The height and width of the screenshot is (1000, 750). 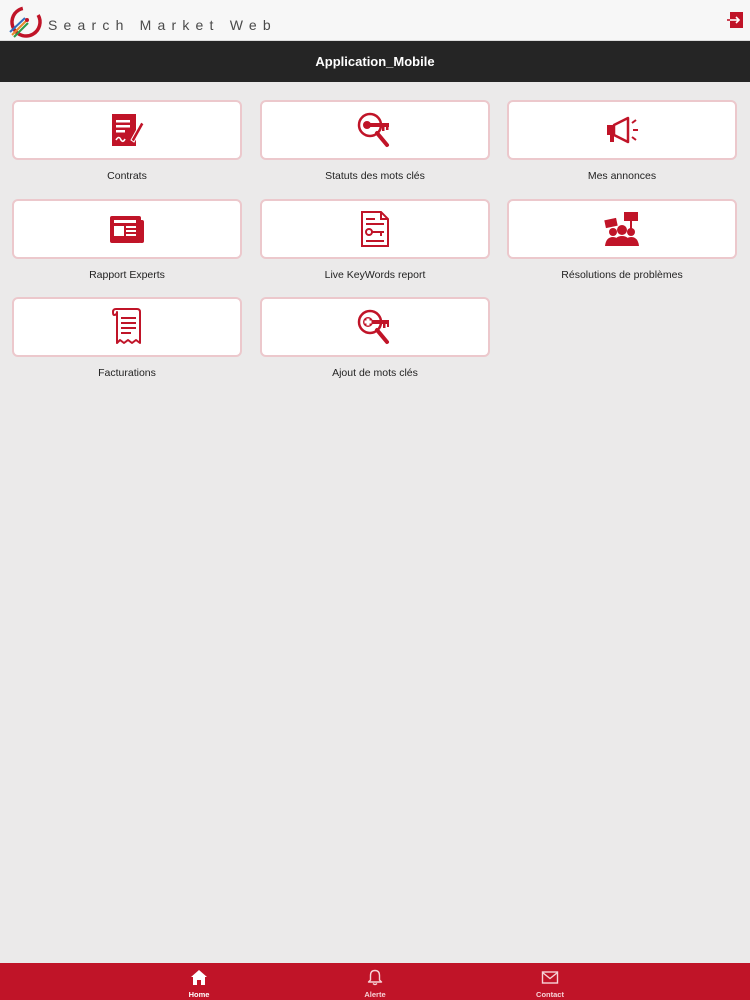 I want to click on tile-label: Statuts des mots clés, so click(x=375, y=176).